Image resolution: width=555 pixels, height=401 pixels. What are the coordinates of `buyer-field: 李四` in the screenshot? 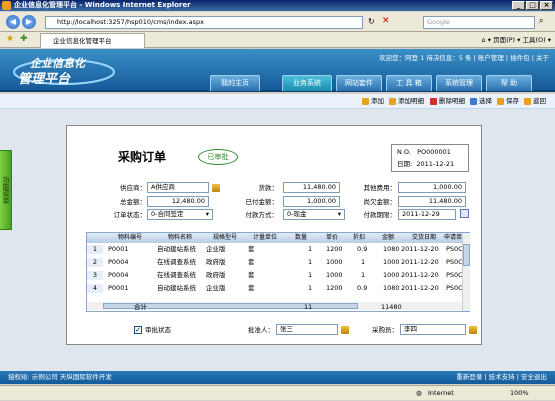 It's located at (433, 329).